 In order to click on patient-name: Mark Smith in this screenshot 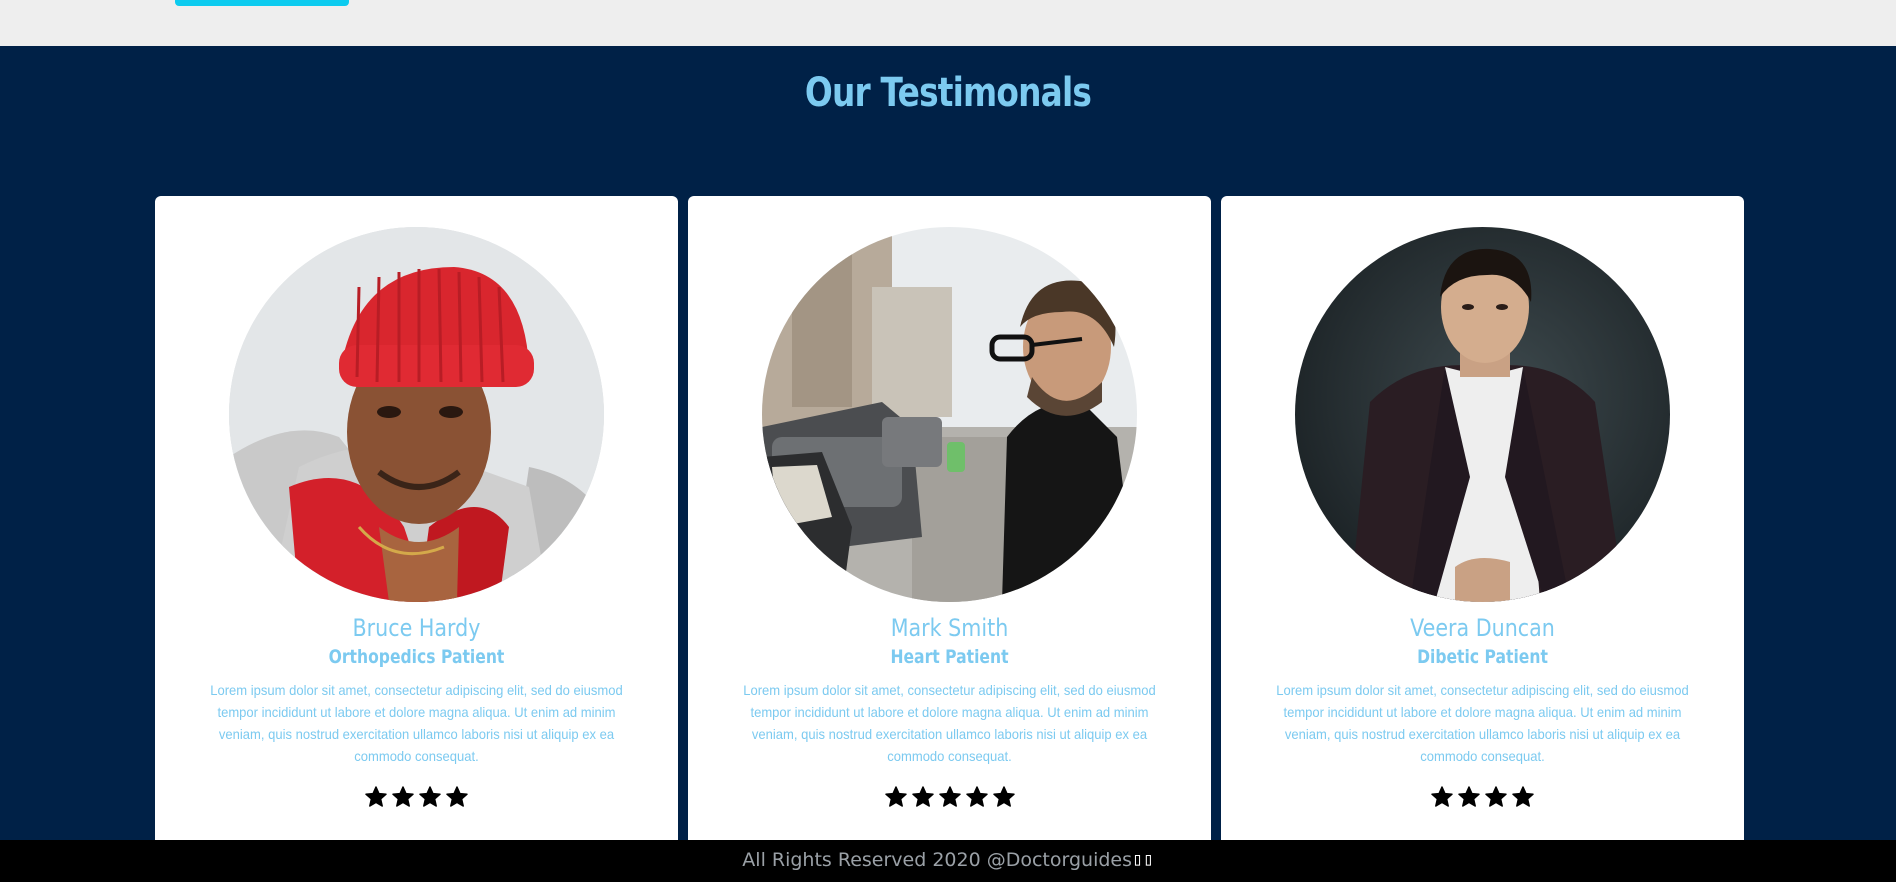, I will do `click(949, 628)`.